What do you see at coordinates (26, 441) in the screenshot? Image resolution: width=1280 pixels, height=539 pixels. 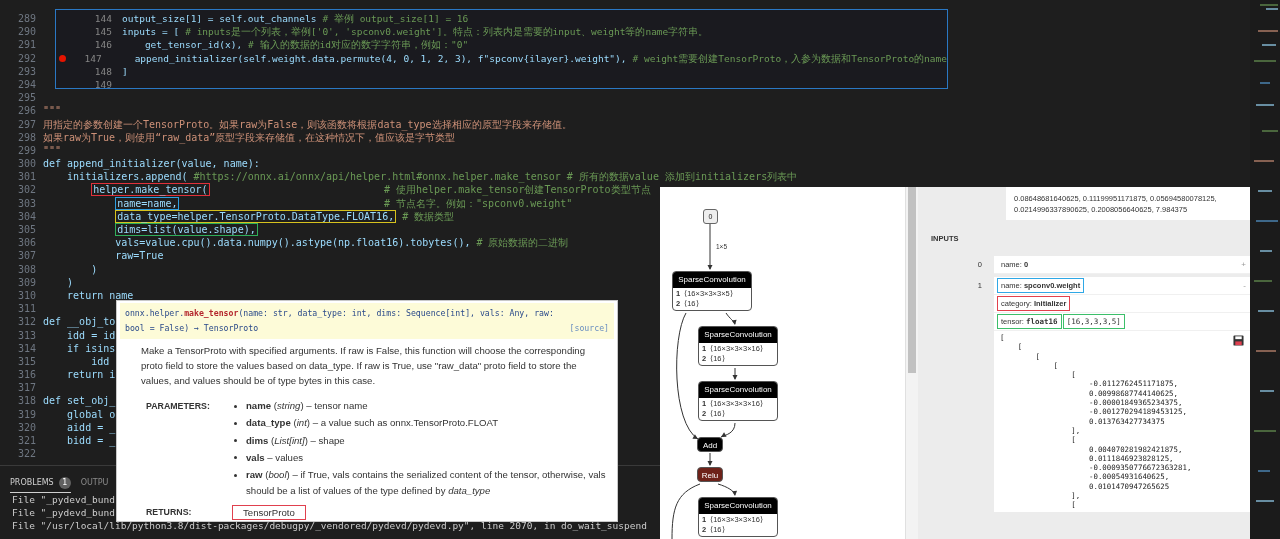 I see `line-number: 321` at bounding box center [26, 441].